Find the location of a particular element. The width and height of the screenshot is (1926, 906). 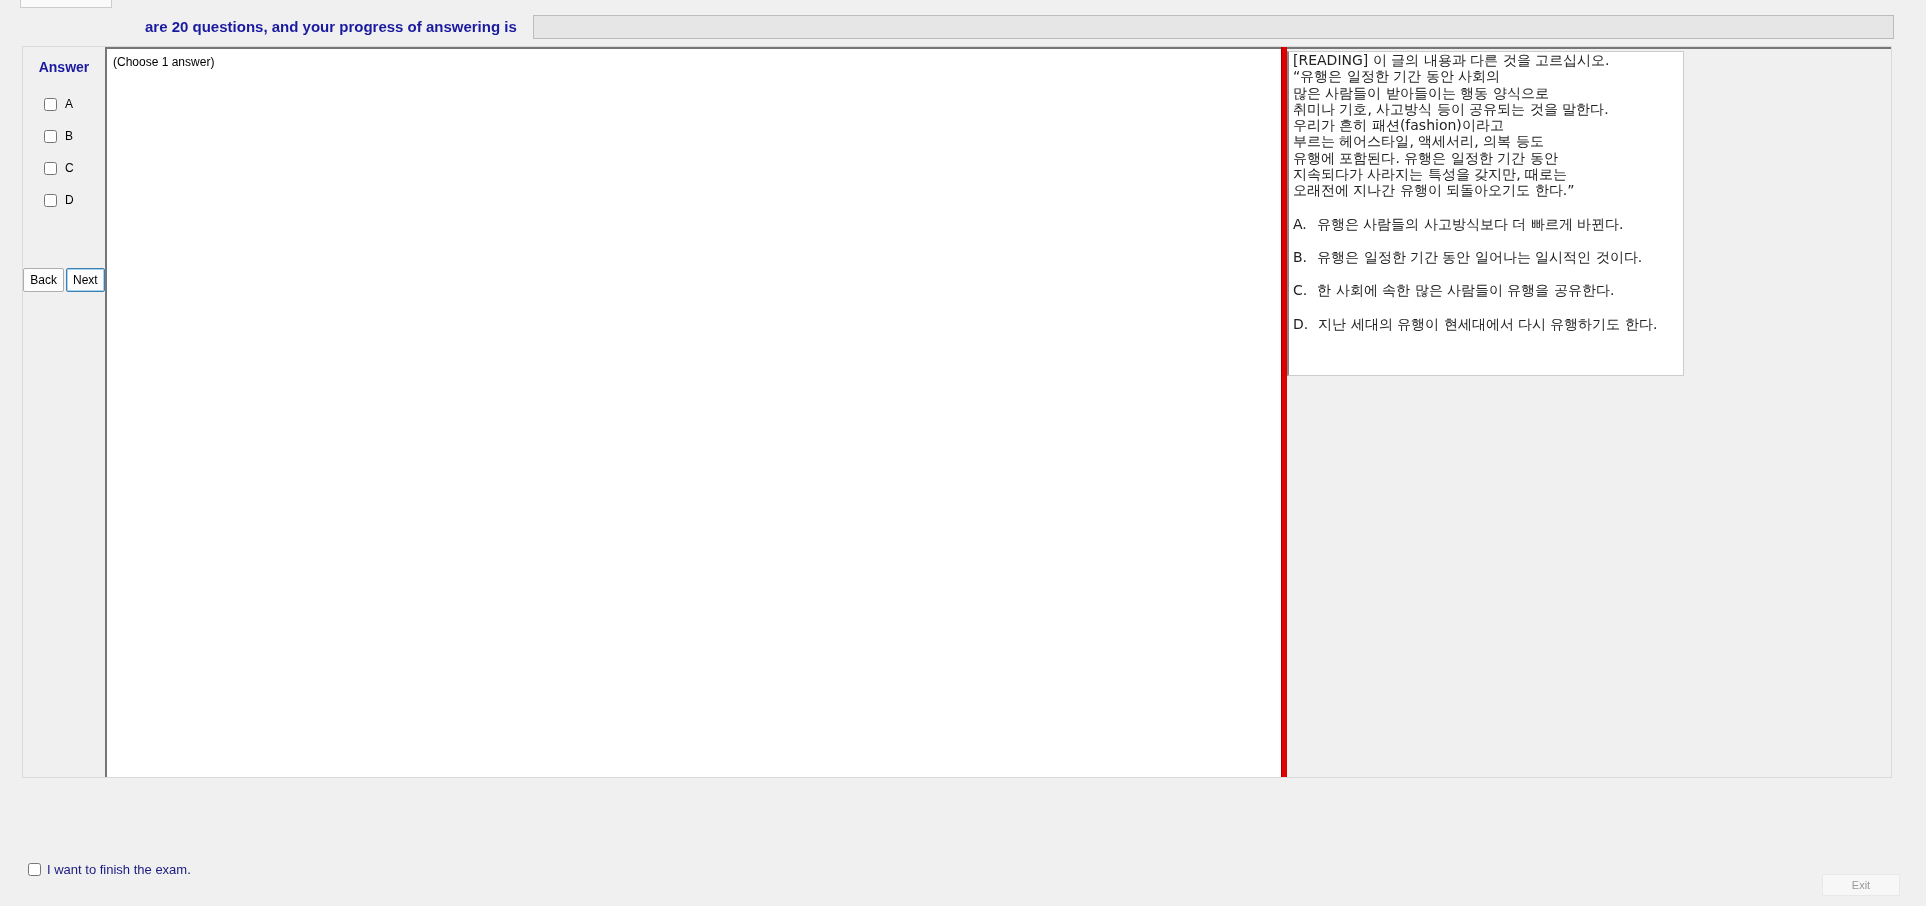

passage-line: 취미나 기호, 사고방식 등이 공유되는 것을 말한다. is located at coordinates (1451, 109).